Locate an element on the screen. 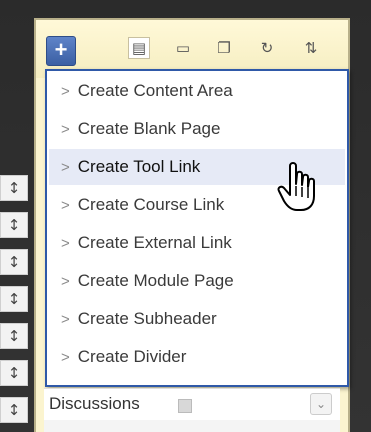  sort-icon: ⇅ is located at coordinates (311, 48).